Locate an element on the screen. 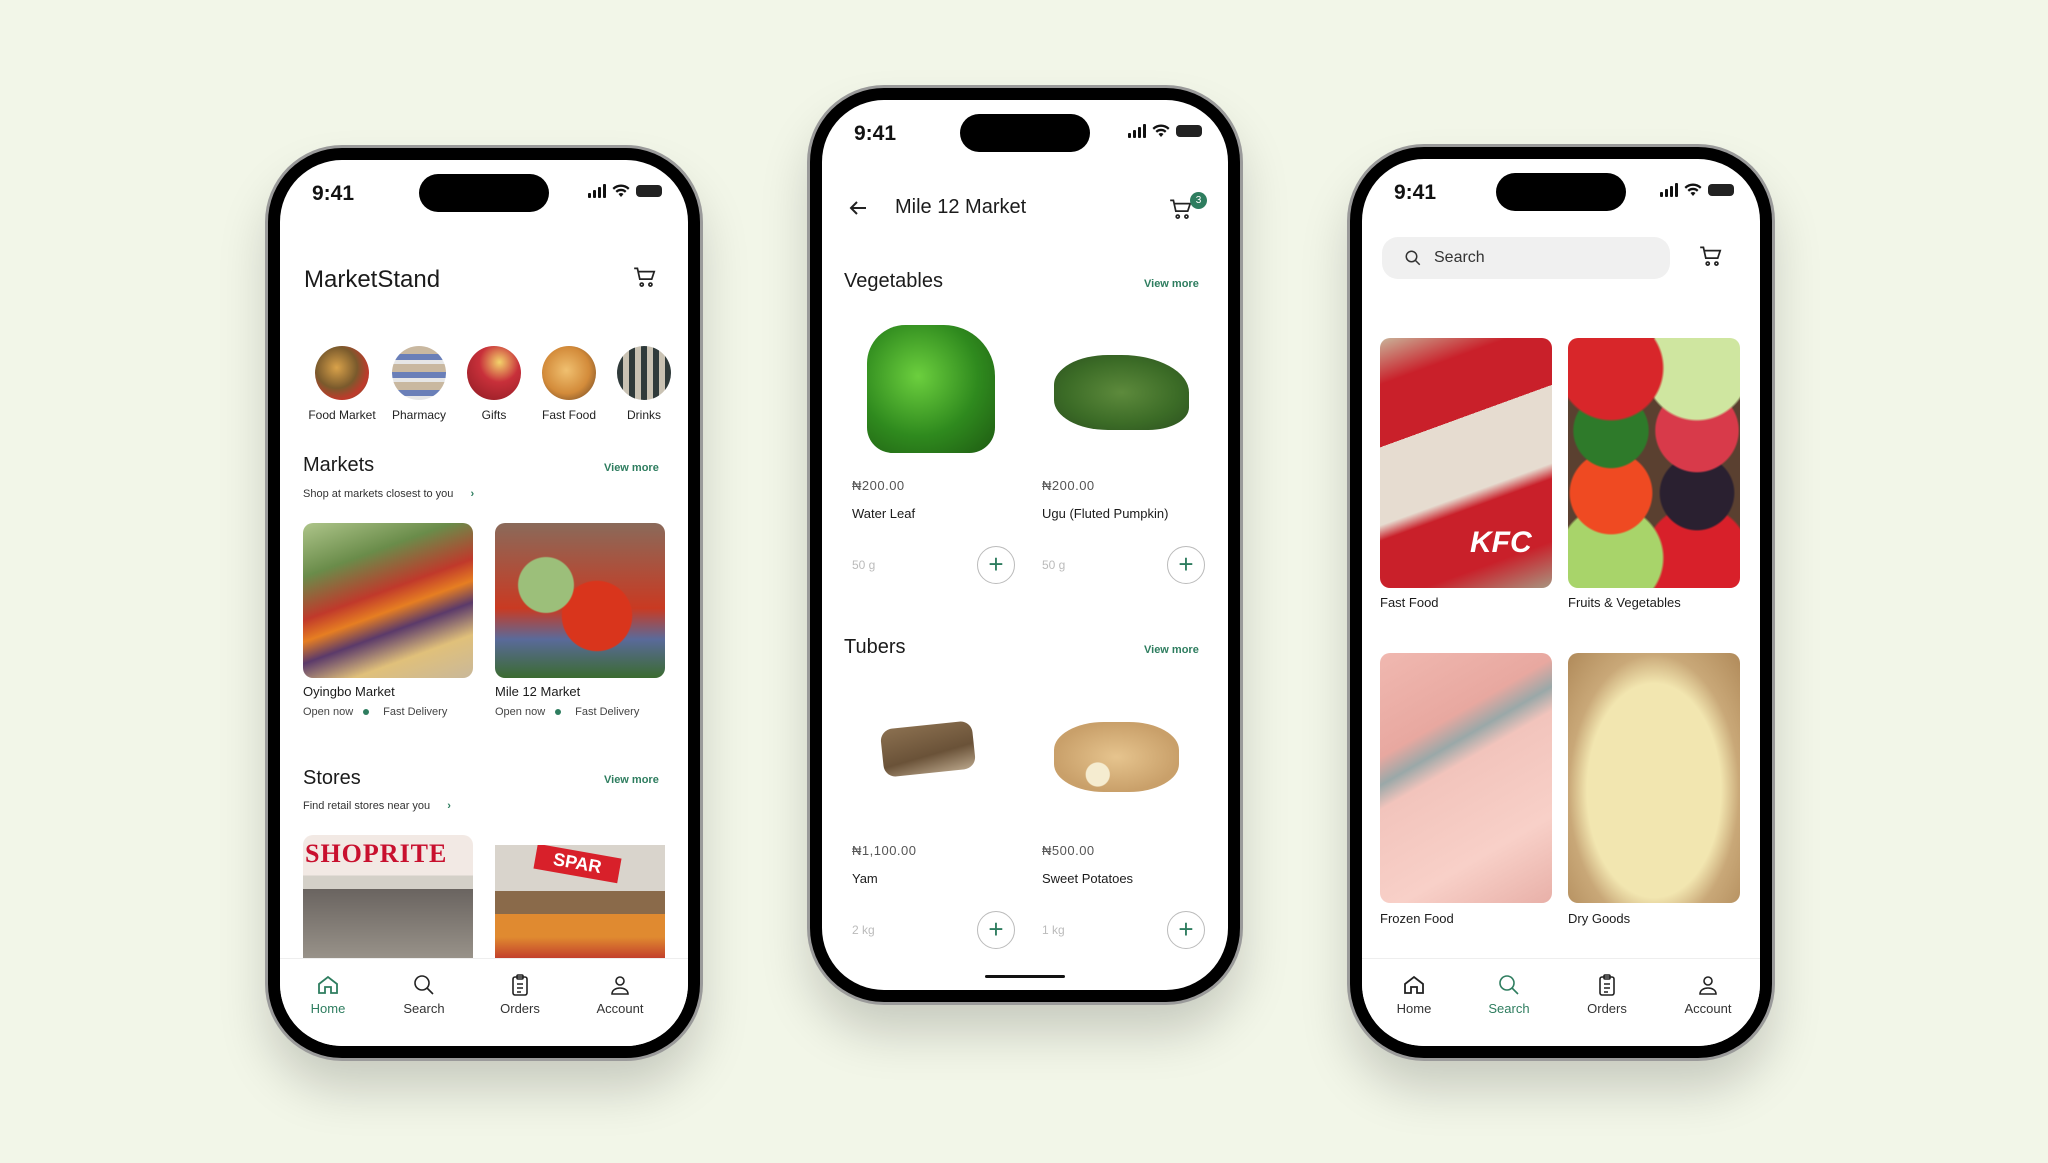  stores-subtitle: Find retail stores near you › is located at coordinates (377, 806).